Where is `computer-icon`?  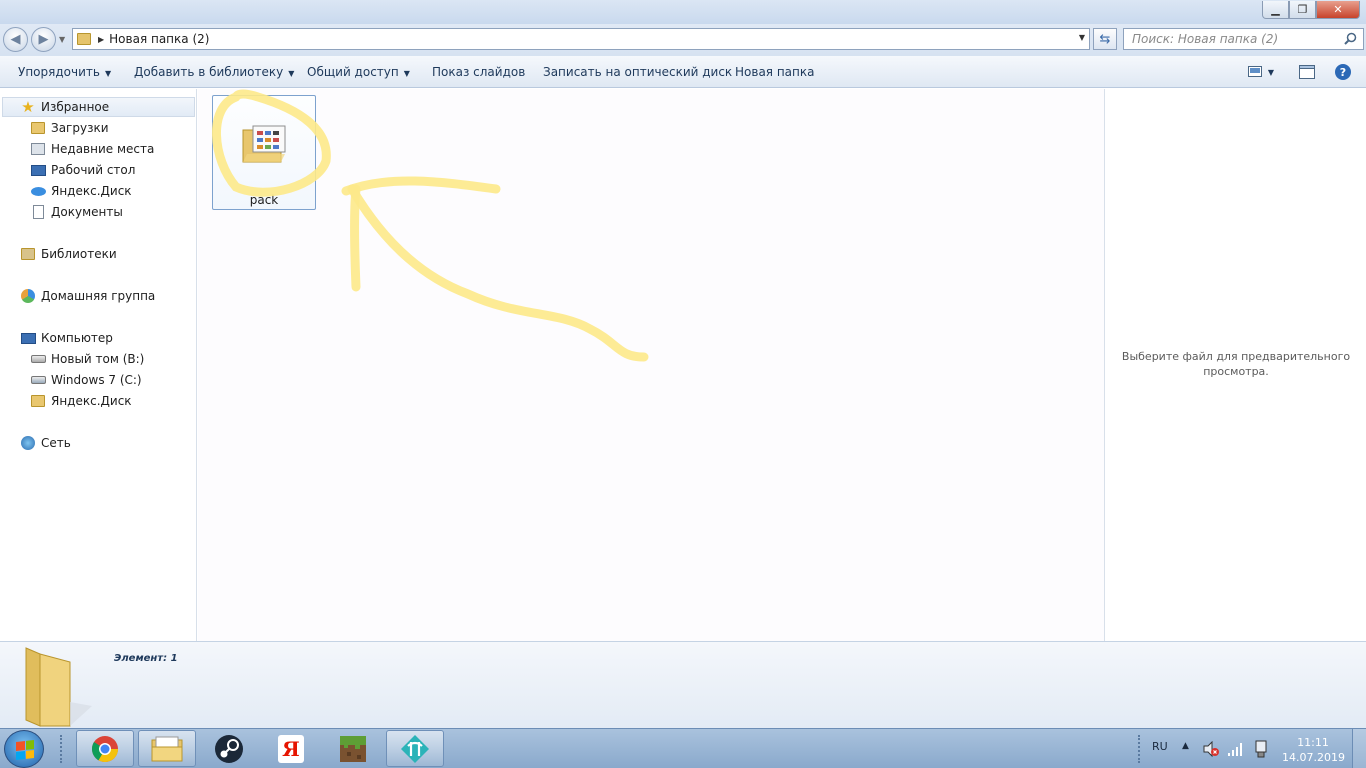
computer-icon is located at coordinates (28, 338).